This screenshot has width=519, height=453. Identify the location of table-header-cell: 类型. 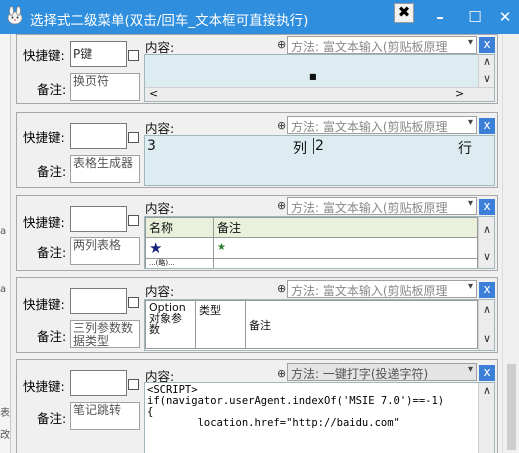
(220, 324).